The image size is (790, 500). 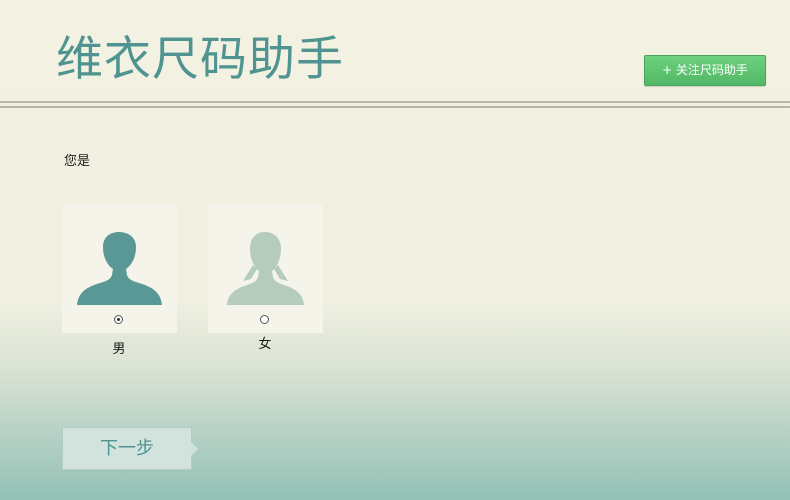 I want to click on follow-assistant-button: + 关注尺码助手, so click(x=705, y=70).